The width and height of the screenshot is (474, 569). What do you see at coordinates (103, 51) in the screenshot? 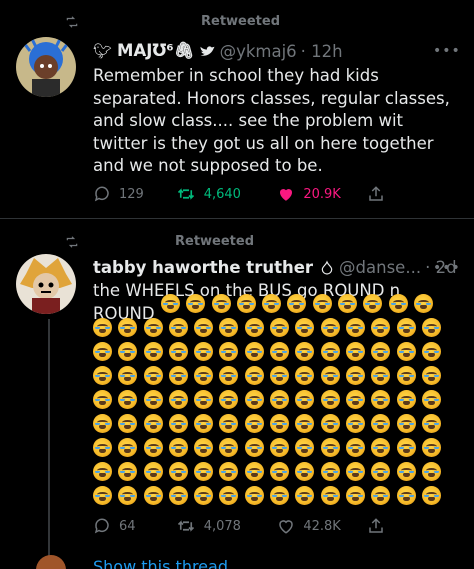
I see `twitter-bird-icon: 🐦︎` at bounding box center [103, 51].